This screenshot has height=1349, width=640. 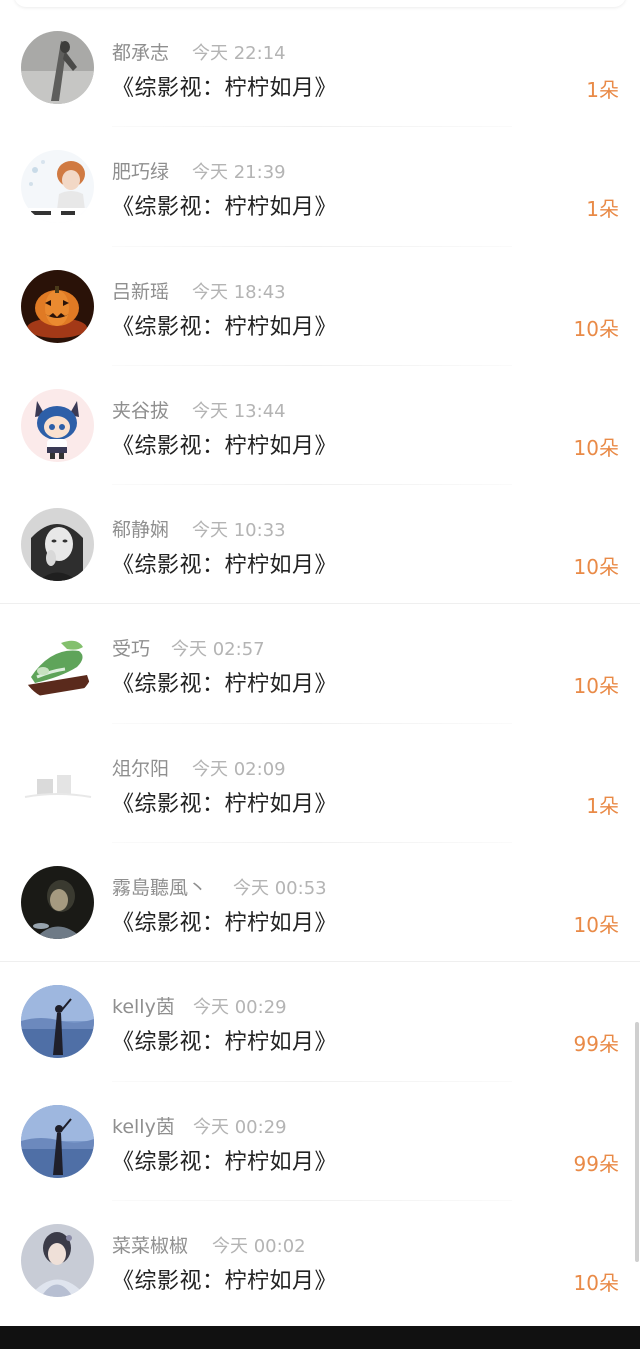 What do you see at coordinates (320, 1337) in the screenshot?
I see `bottom-system-bar` at bounding box center [320, 1337].